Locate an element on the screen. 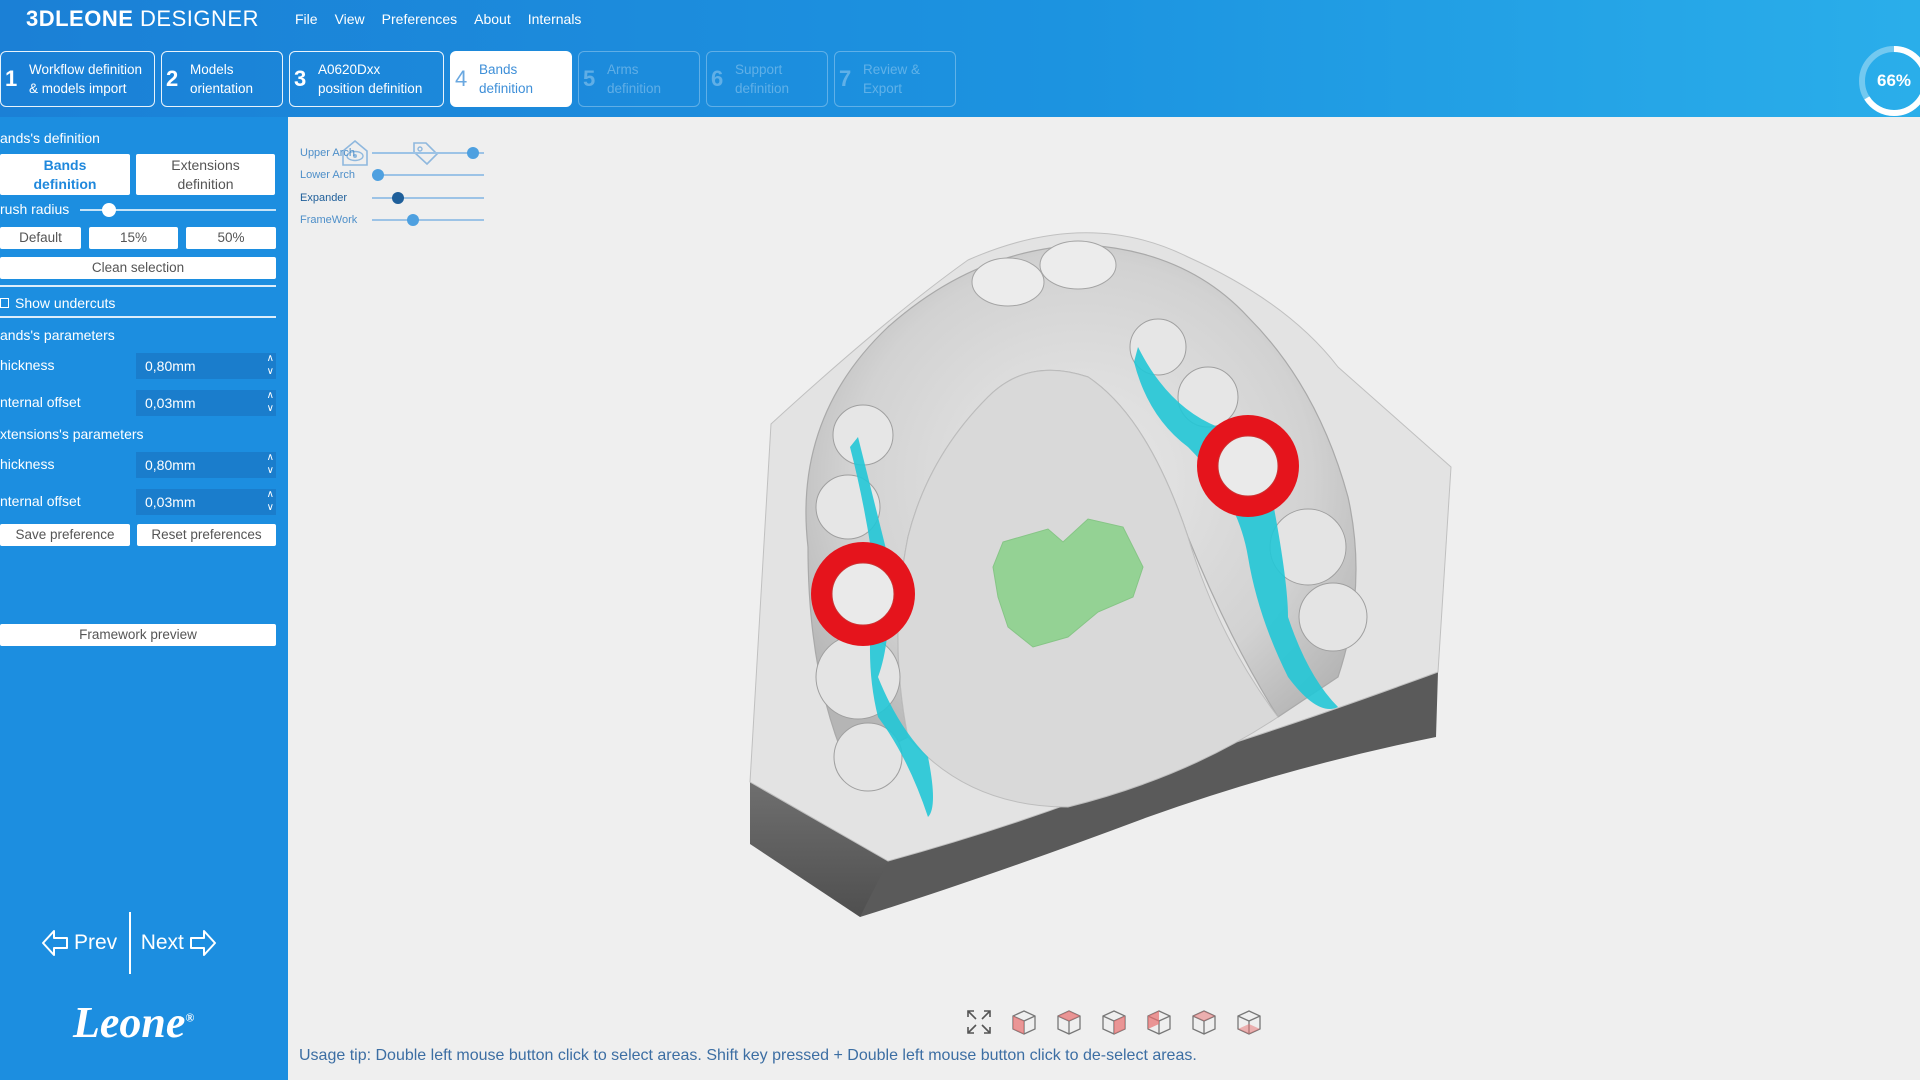 The width and height of the screenshot is (1920, 1080). view-toolbar is located at coordinates (1114, 1022).